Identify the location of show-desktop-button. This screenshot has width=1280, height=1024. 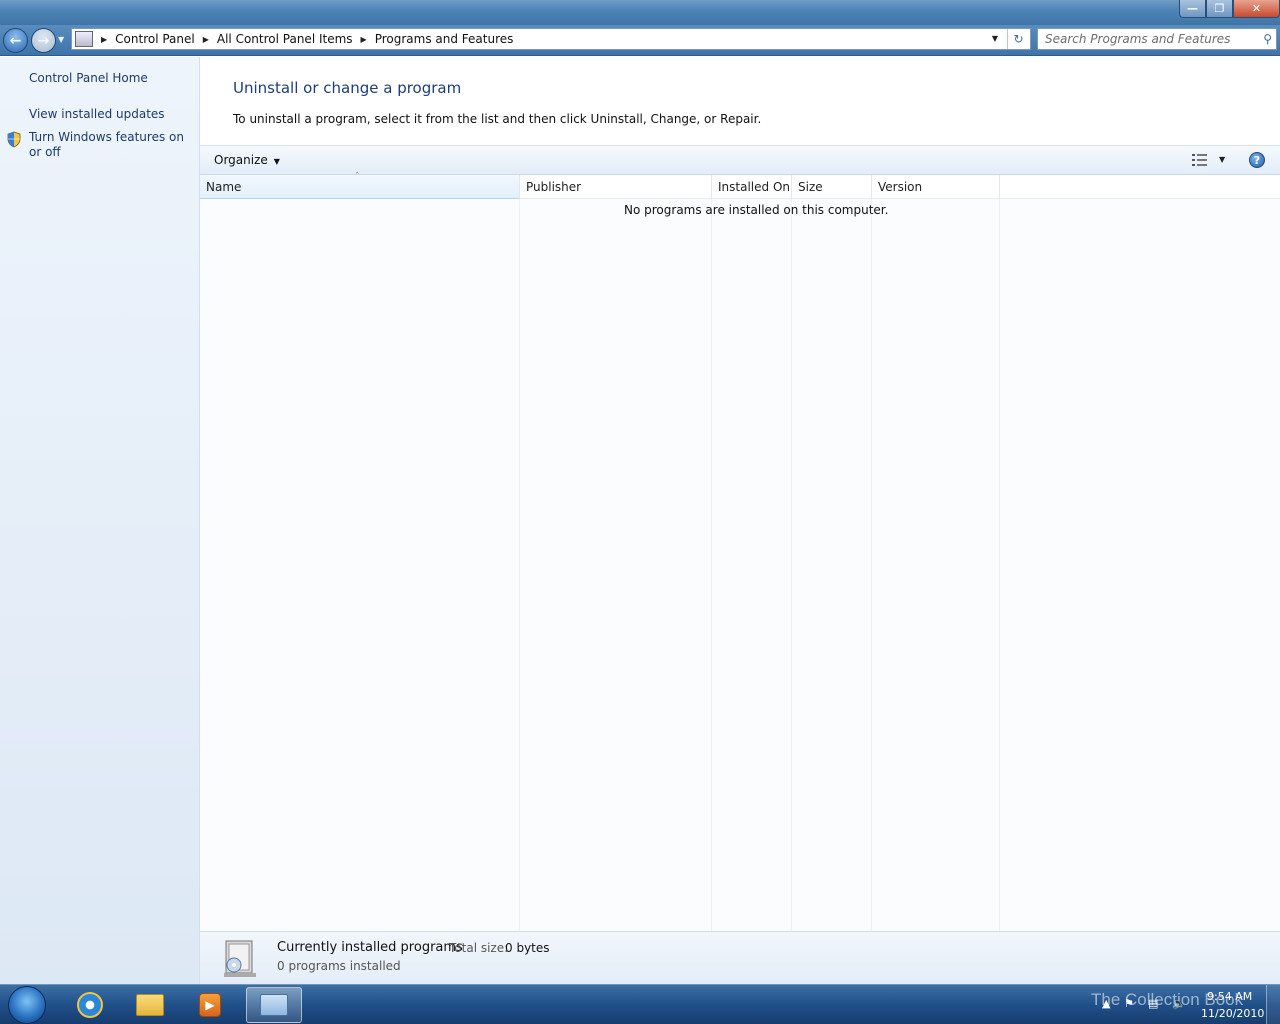
(1273, 1004).